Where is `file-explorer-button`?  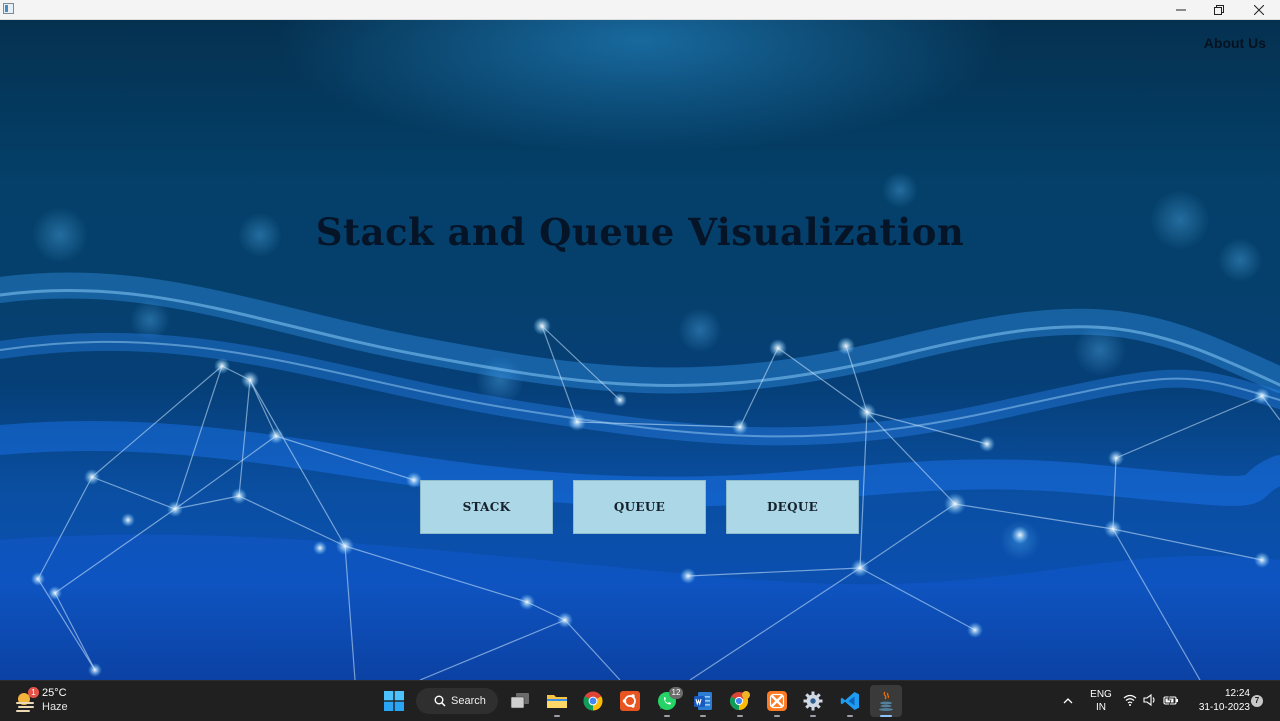
file-explorer-button is located at coordinates (557, 701).